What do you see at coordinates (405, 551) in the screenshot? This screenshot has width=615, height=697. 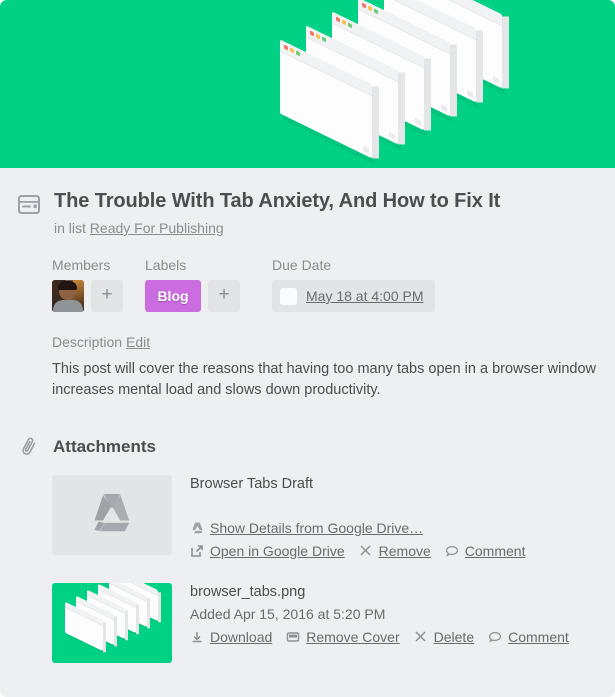 I see `remove-attachment-label: Remove` at bounding box center [405, 551].